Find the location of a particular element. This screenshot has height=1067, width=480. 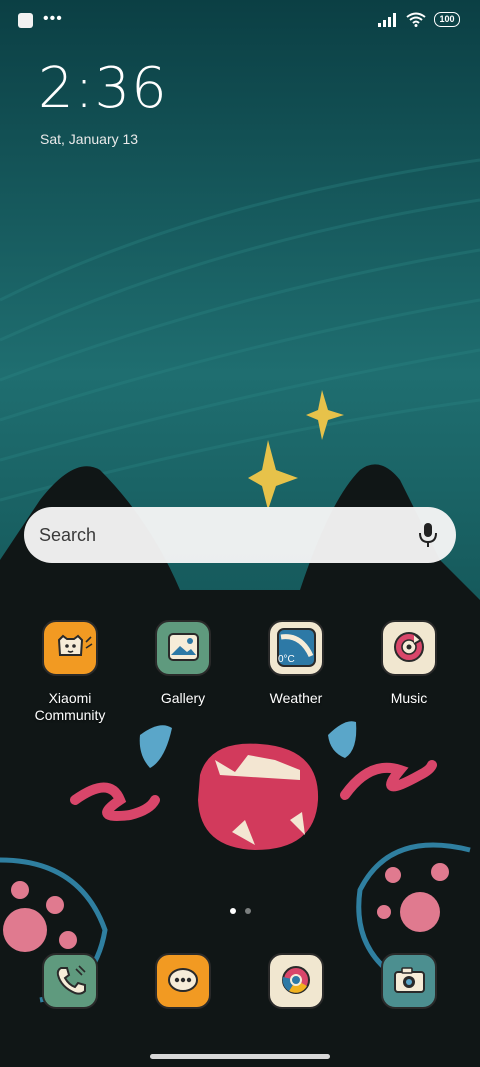

app-gallery: Gallery is located at coordinates (183, 663).